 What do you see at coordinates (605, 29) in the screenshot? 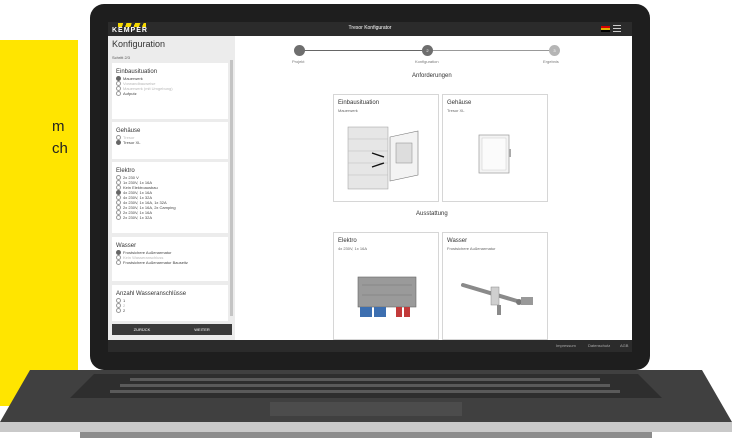
I see `german-flag-icon` at bounding box center [605, 29].